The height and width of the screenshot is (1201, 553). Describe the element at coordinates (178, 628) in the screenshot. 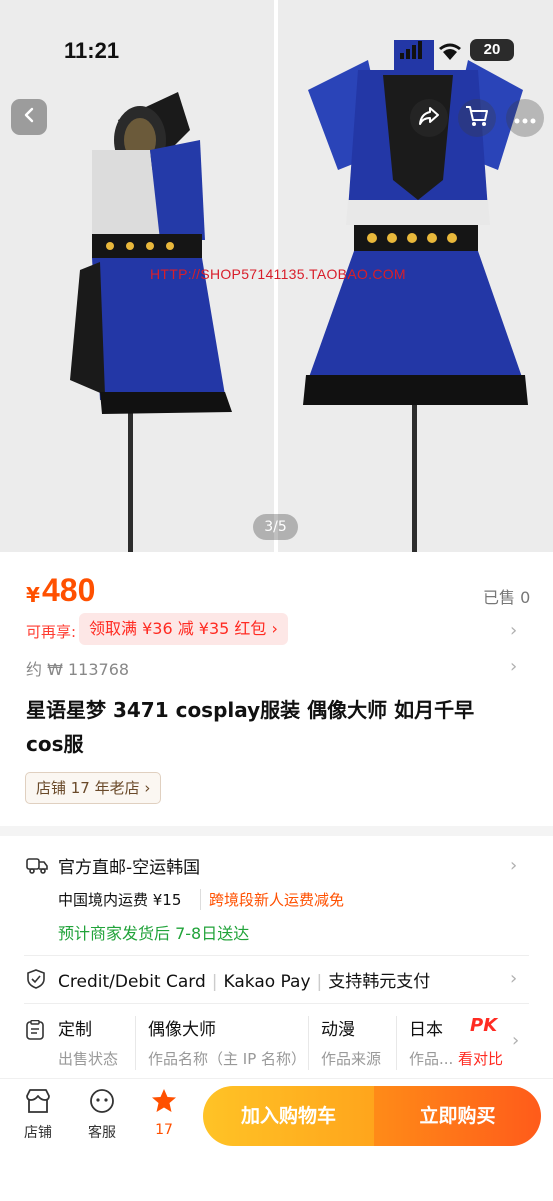

I see `coupon-chip-label: 领取满 ¥36 减 ¥35 红包` at that location.